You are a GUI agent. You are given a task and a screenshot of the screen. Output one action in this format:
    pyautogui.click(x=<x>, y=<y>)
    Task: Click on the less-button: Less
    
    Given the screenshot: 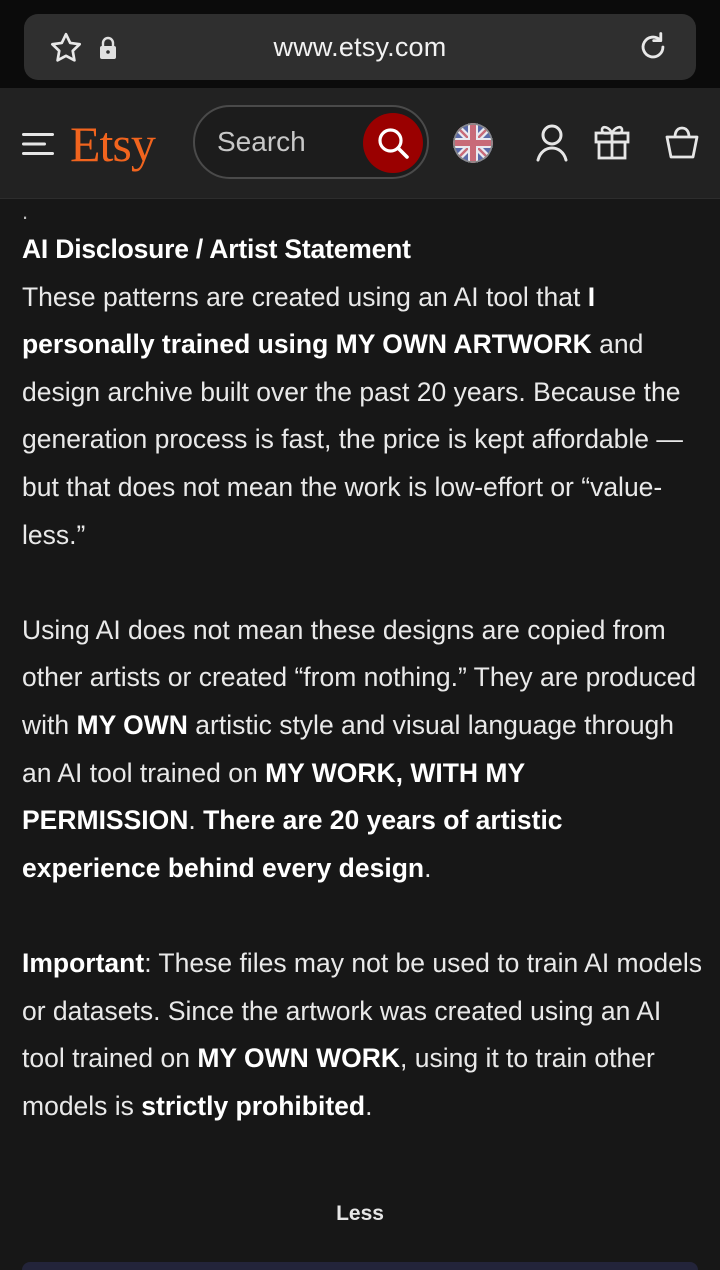 What is the action you would take?
    pyautogui.click(x=360, y=1214)
    